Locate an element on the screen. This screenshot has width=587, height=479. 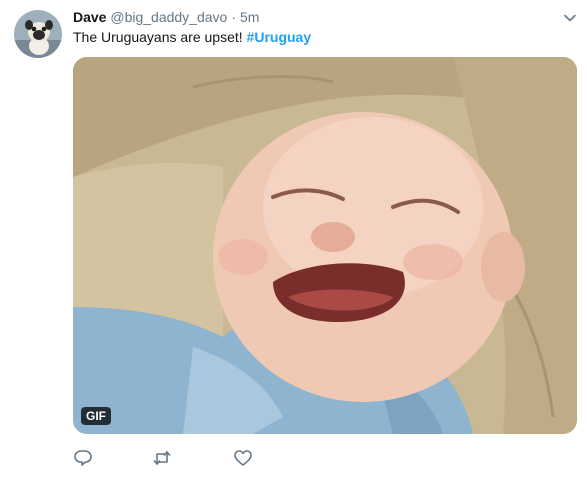
reply-button is located at coordinates (83, 458).